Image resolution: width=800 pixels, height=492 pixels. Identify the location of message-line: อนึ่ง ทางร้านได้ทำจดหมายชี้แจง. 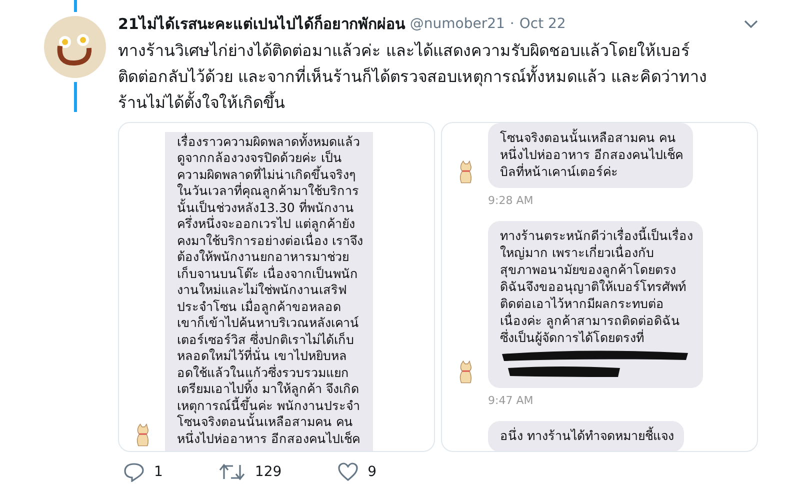
(587, 435).